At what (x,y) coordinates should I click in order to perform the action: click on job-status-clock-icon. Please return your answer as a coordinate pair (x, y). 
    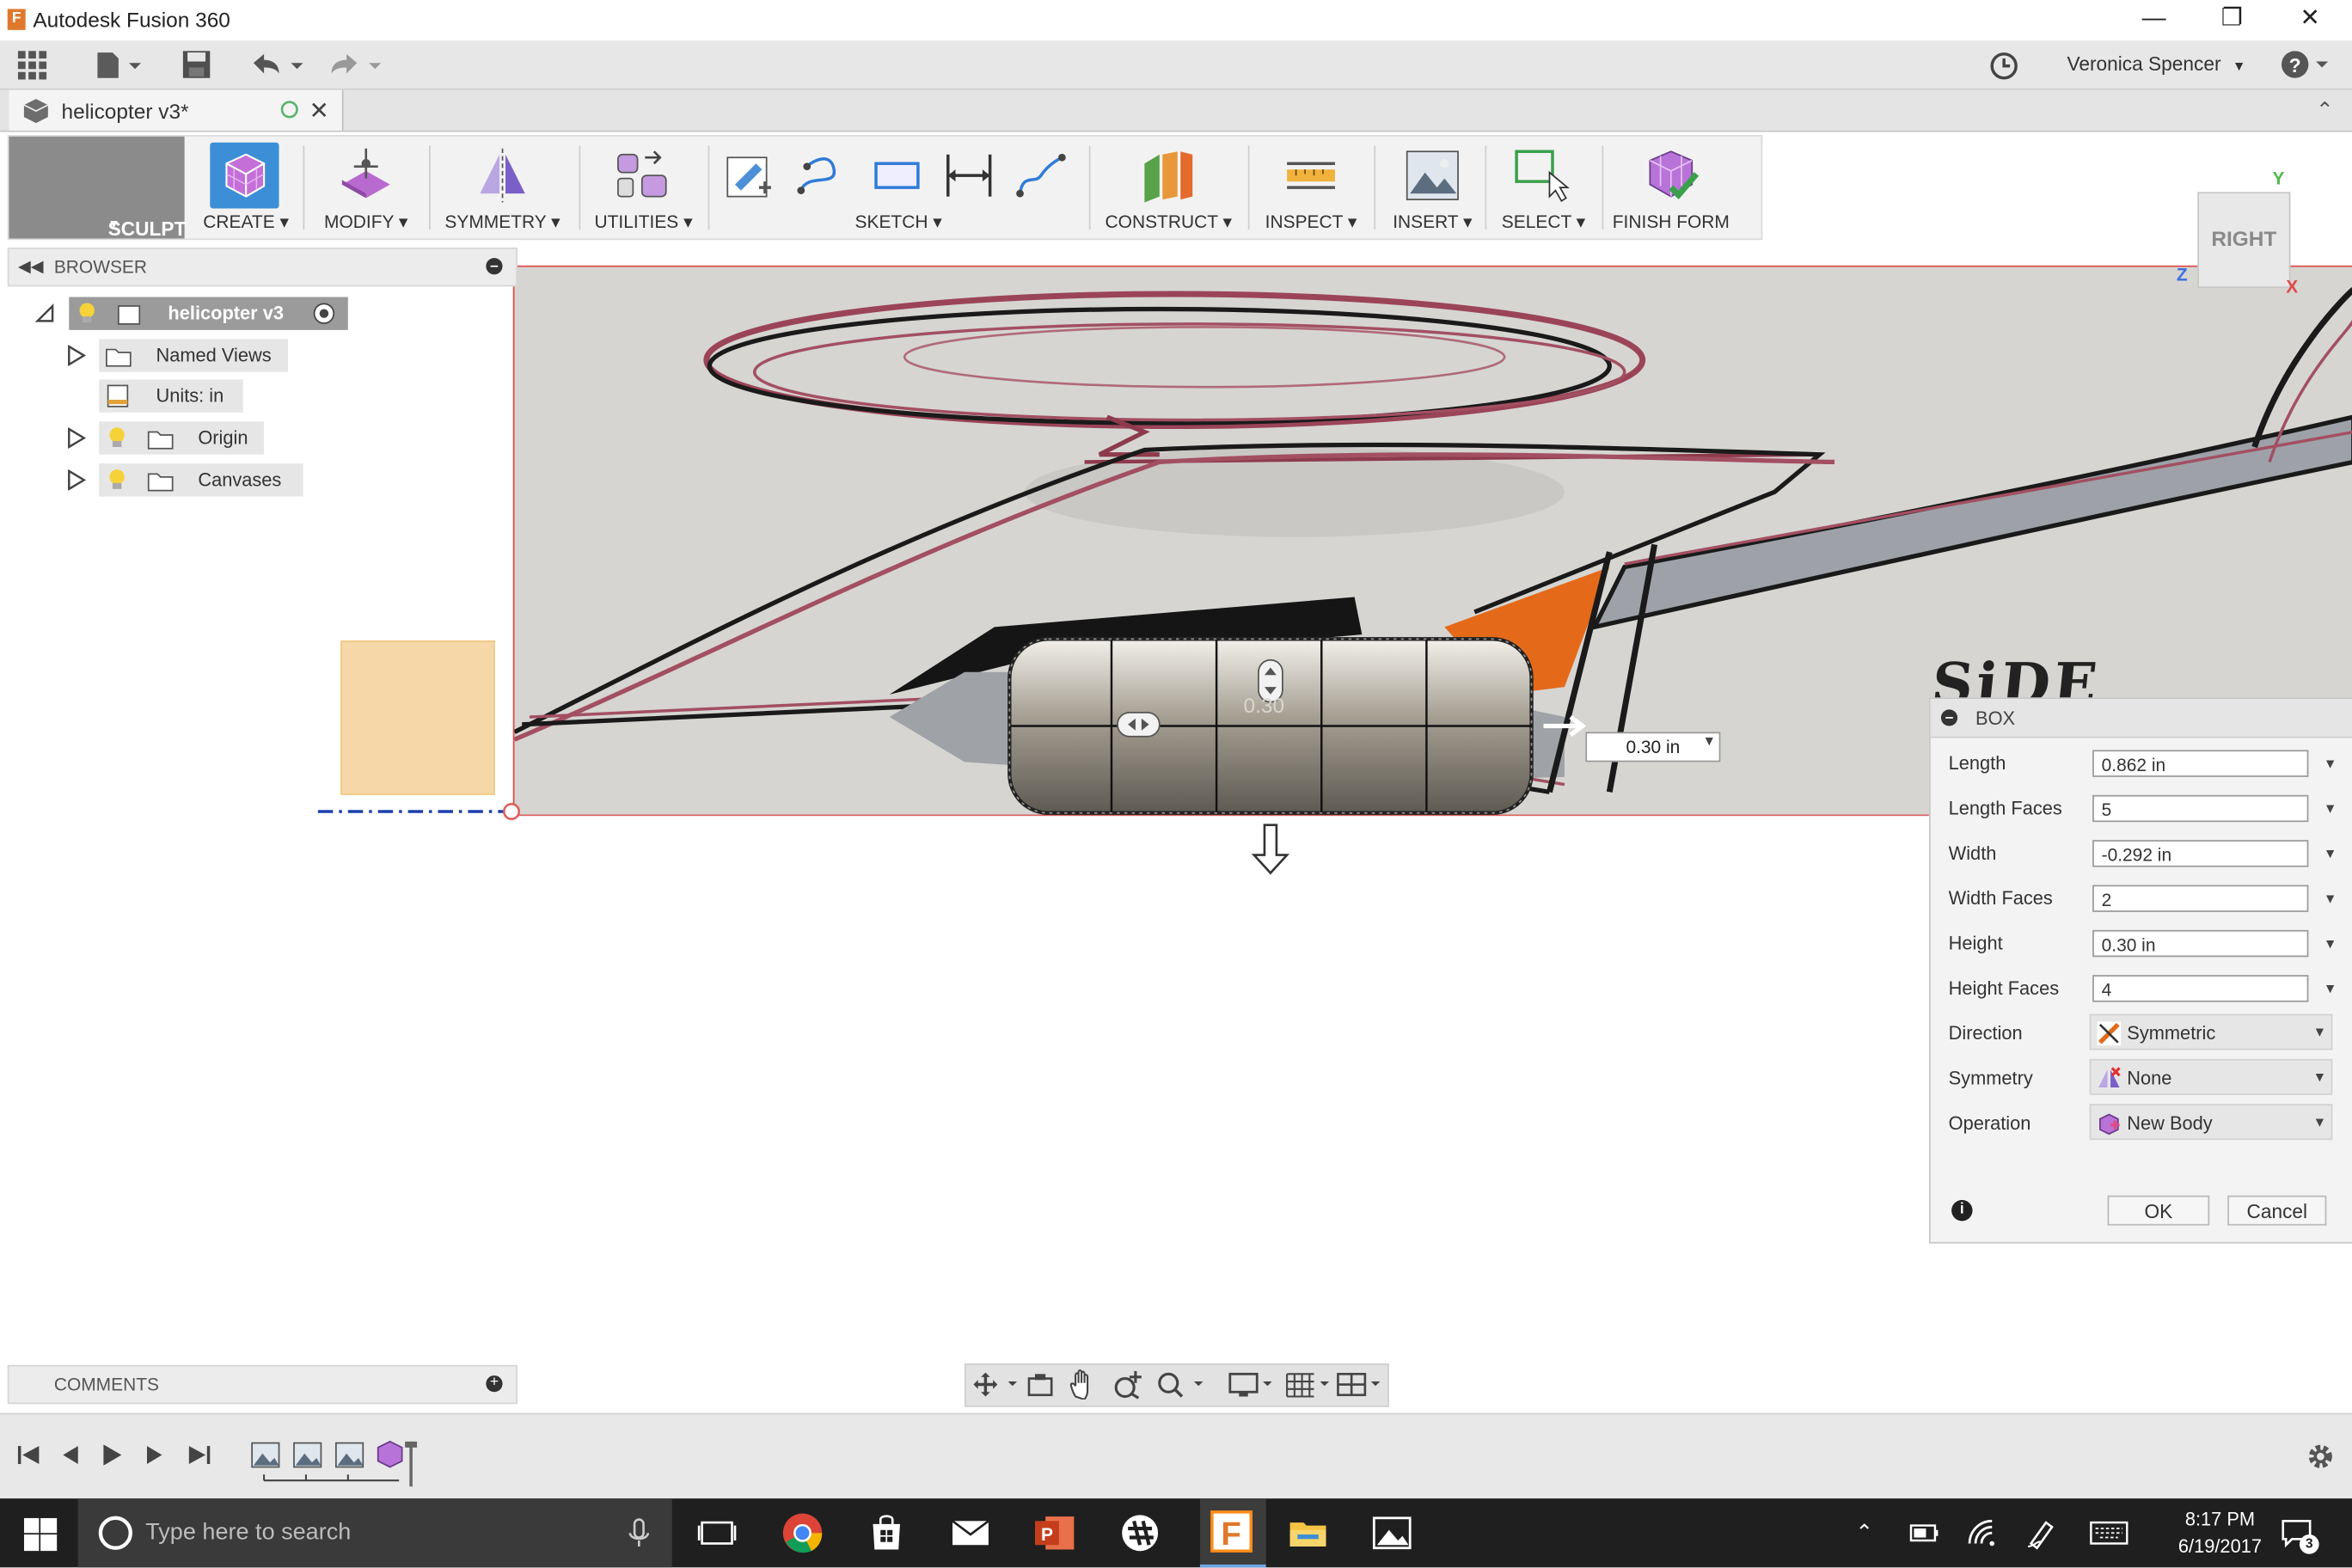
    Looking at the image, I should click on (2004, 66).